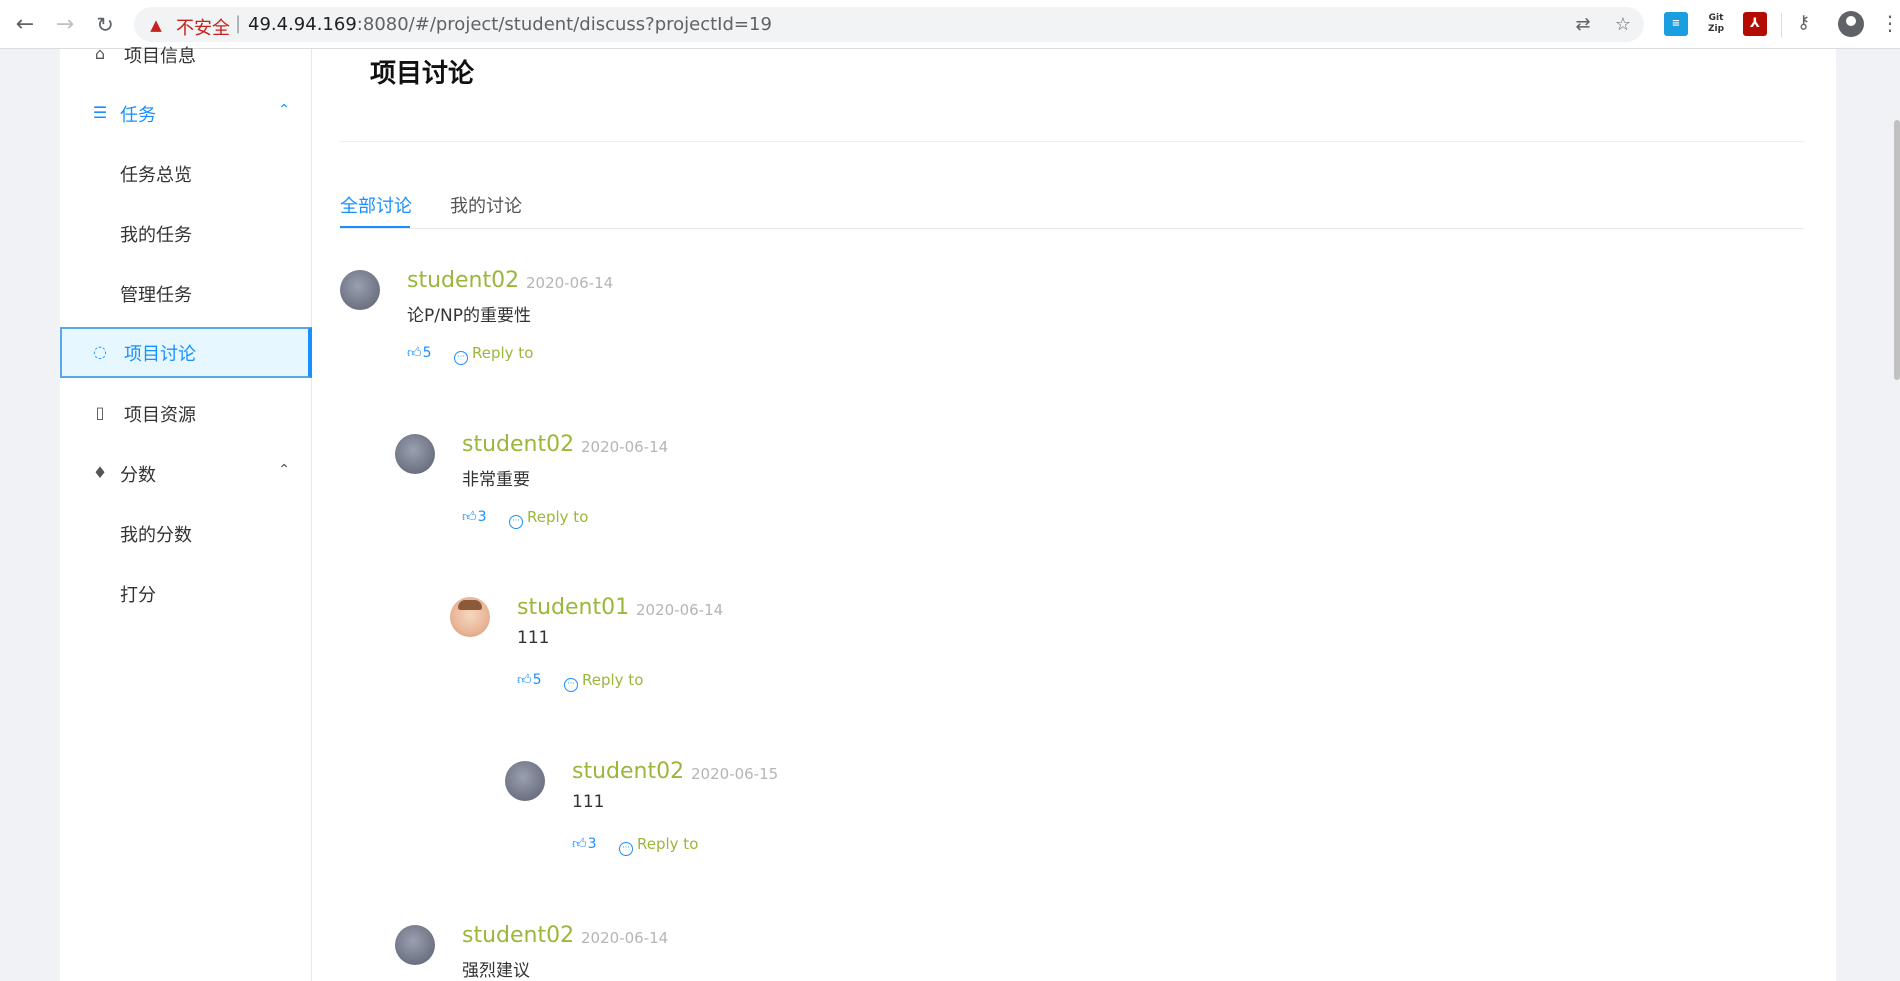 The height and width of the screenshot is (981, 1900). What do you see at coordinates (186, 473) in the screenshot?
I see `sidebar-item-scores: ♦ 分数 ⌃` at bounding box center [186, 473].